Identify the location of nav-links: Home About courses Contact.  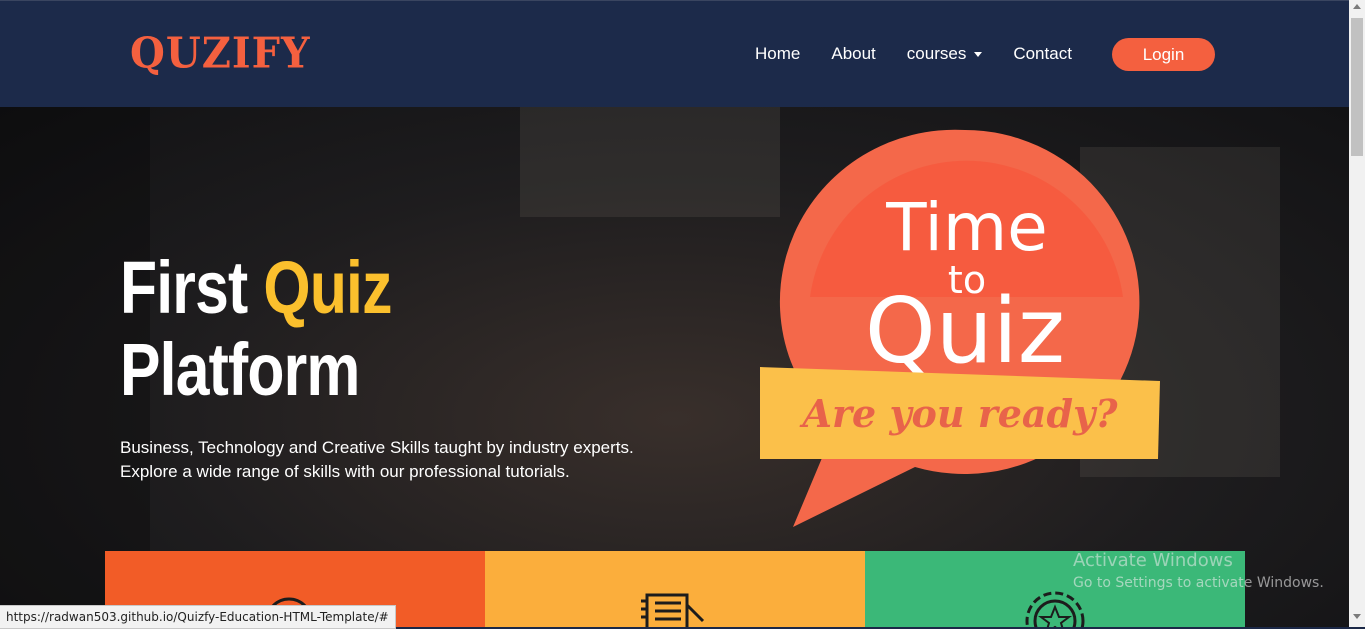
(929, 54).